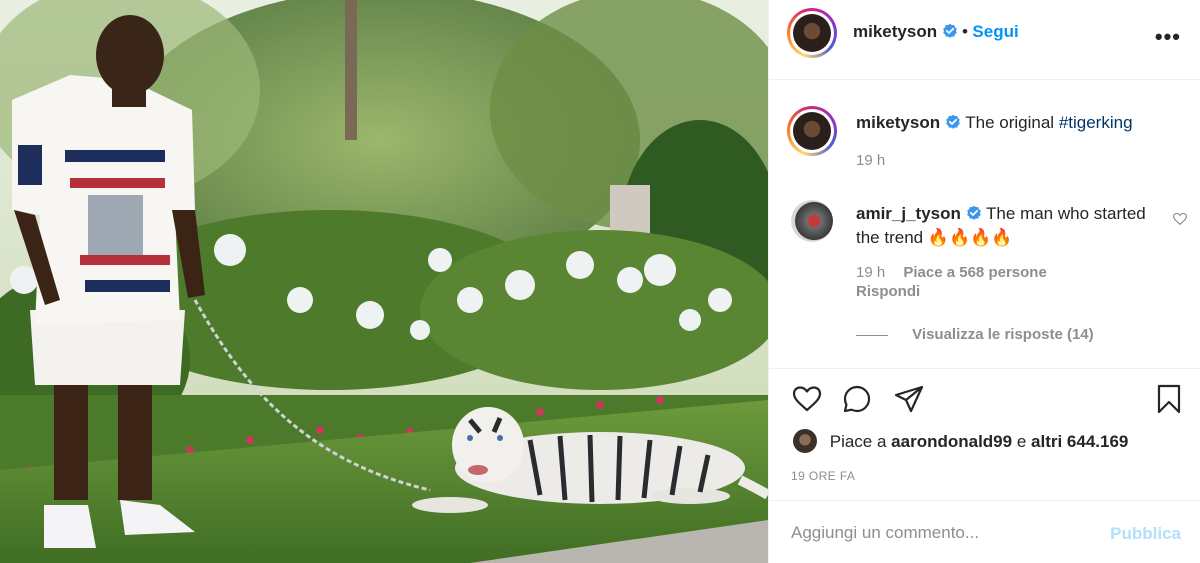 The height and width of the screenshot is (563, 1200). I want to click on post-header: miketyson • Segui •••, so click(984, 40).